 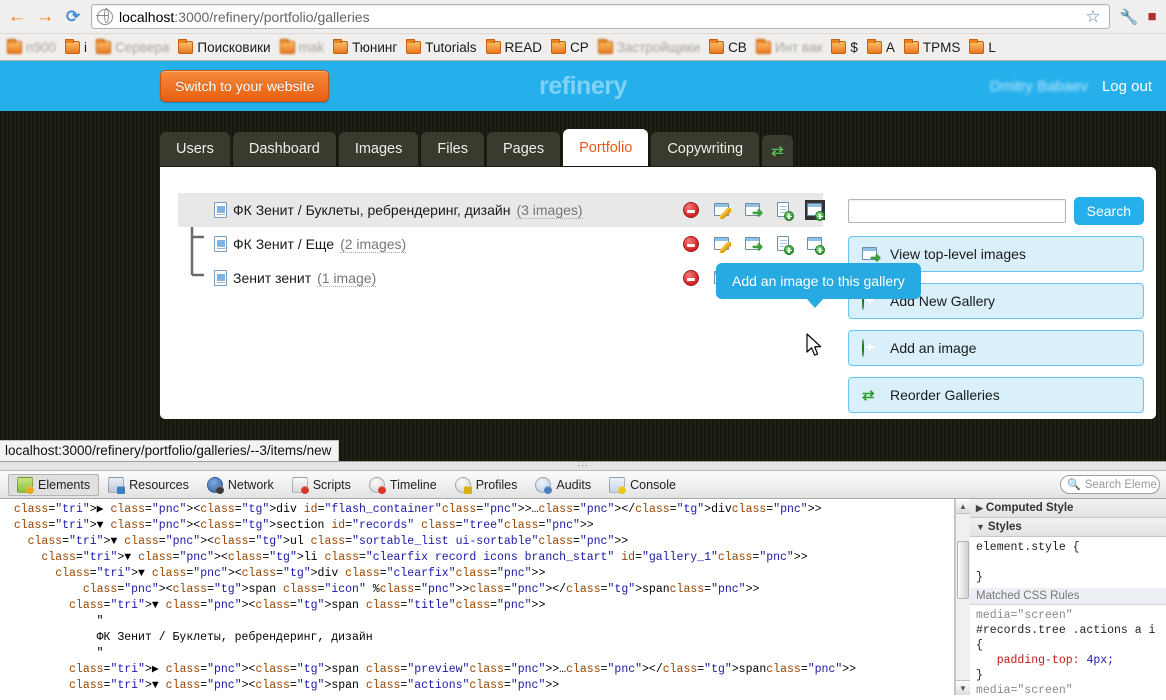 I want to click on bookmark-item: CP, so click(x=571, y=47).